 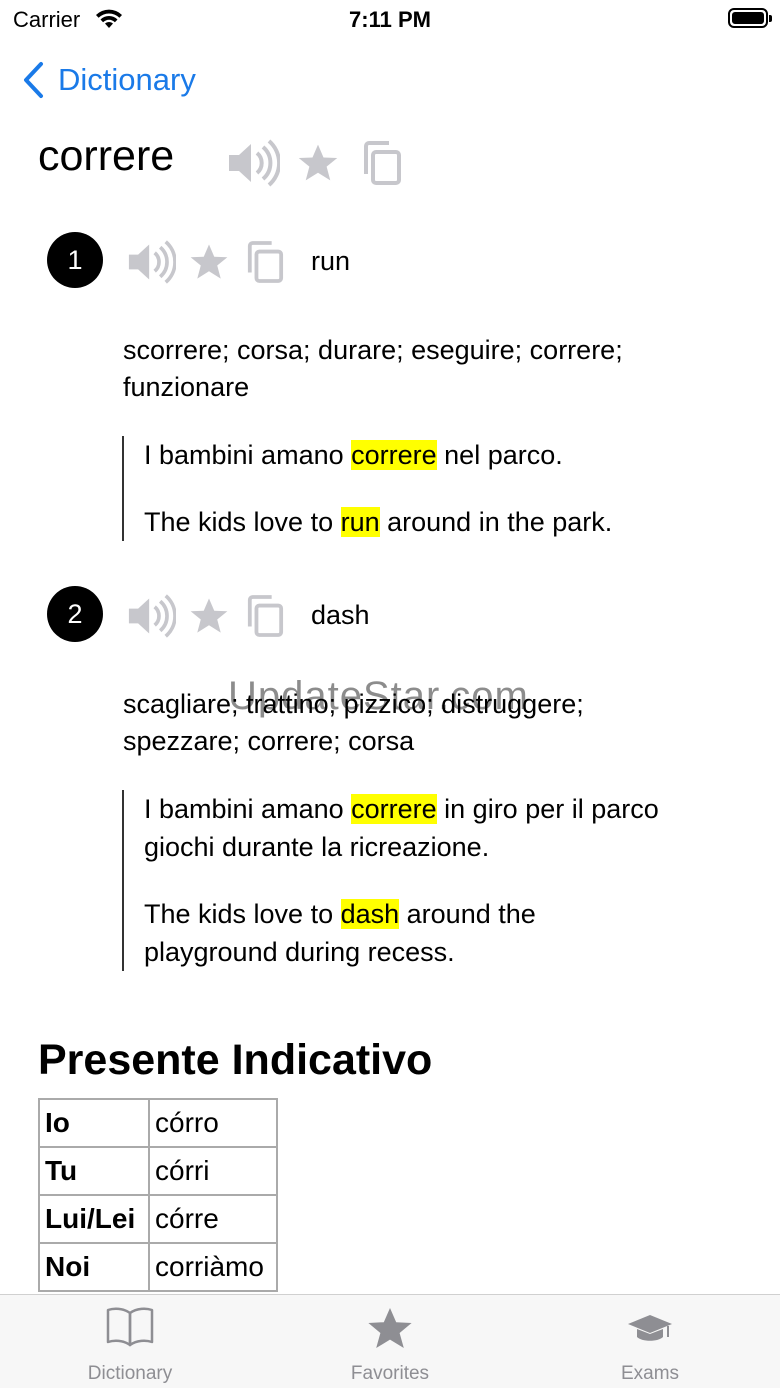 I want to click on tab-label: Exams, so click(x=650, y=1373).